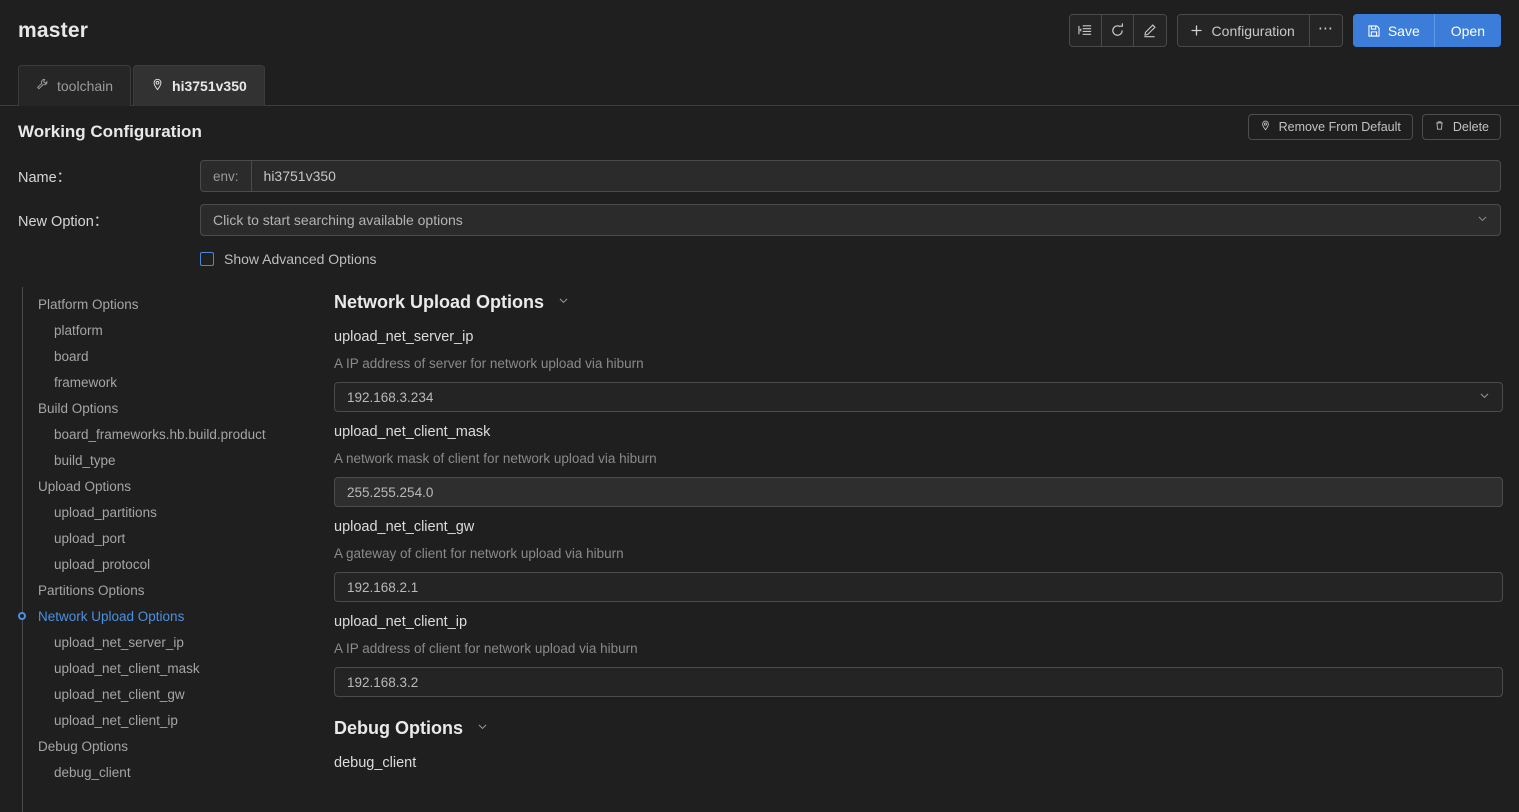 This screenshot has width=1519, height=812. I want to click on delete-button: Delete, so click(1461, 127).